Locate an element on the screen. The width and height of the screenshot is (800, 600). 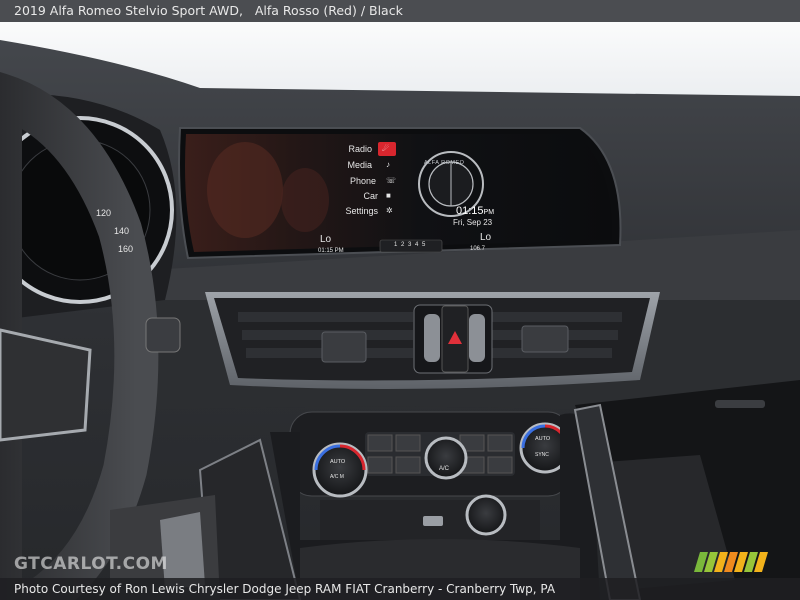
clock-time: 01:15PM is located at coordinates (475, 211).